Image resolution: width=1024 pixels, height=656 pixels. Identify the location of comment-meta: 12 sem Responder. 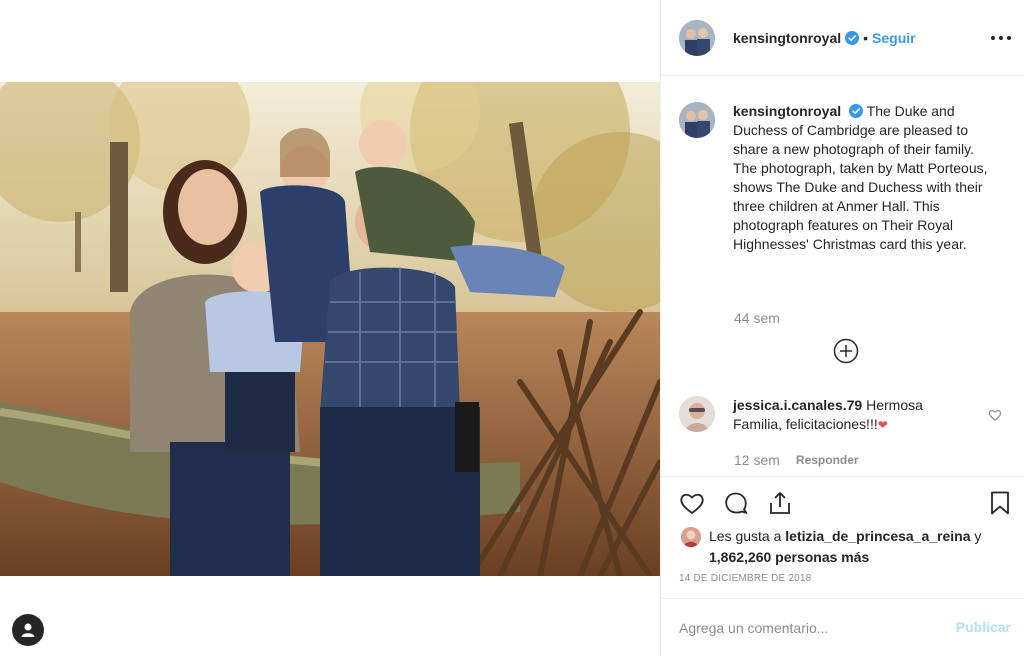
(796, 460).